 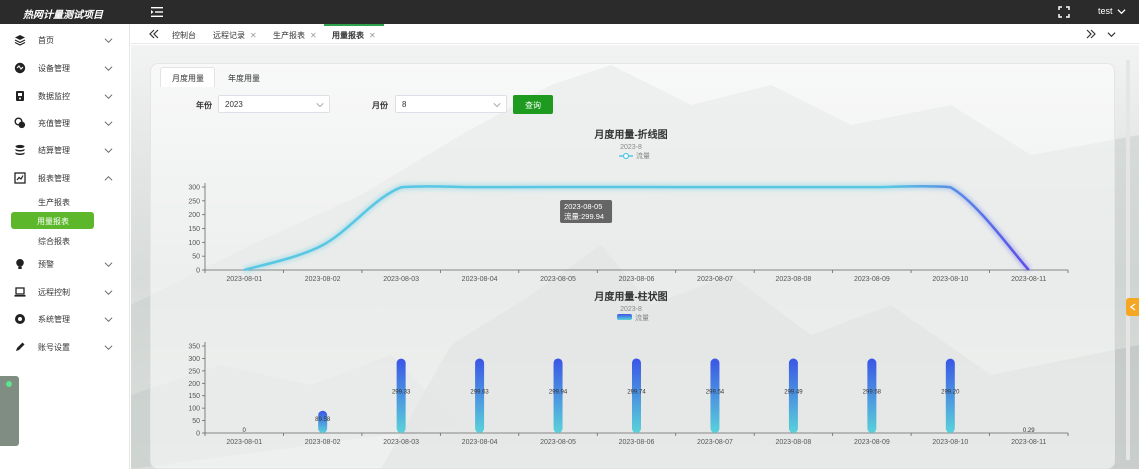 What do you see at coordinates (184, 35) in the screenshot?
I see `tab-console: 控制台` at bounding box center [184, 35].